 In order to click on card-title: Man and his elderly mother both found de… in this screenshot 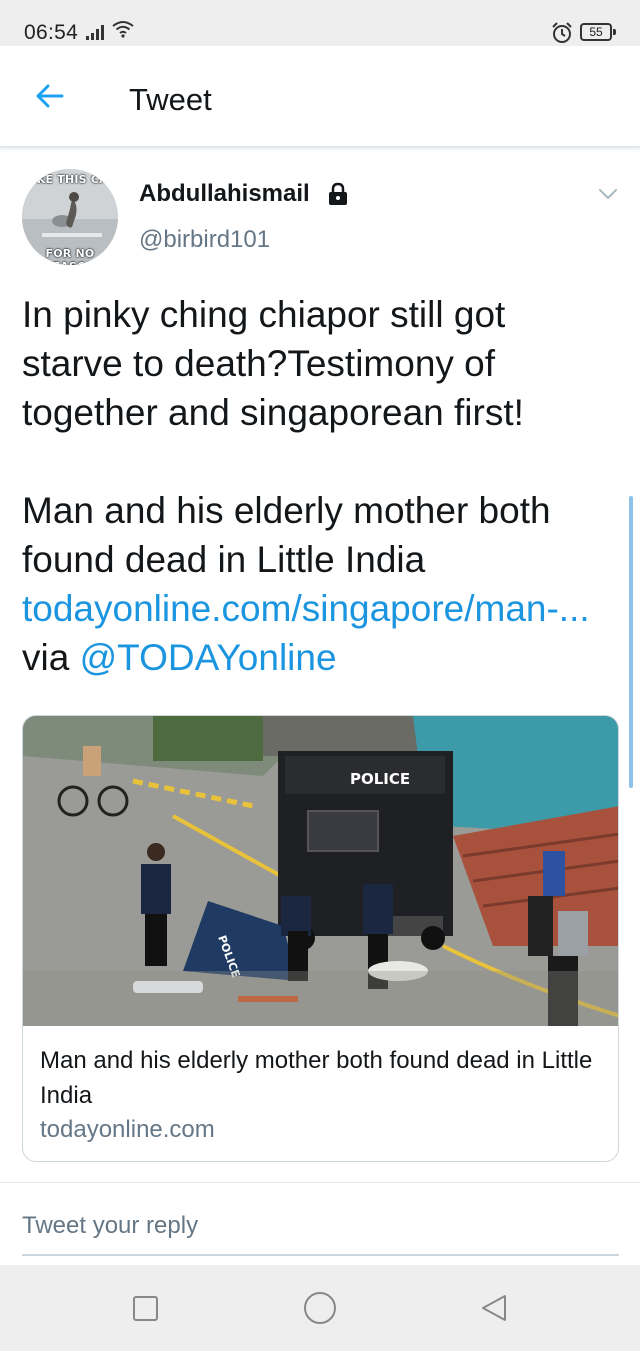, I will do `click(316, 1078)`.